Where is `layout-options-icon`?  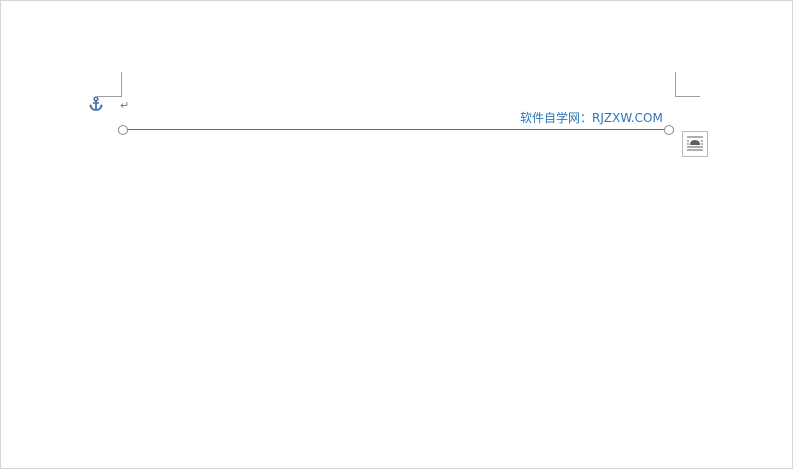
layout-options-icon is located at coordinates (695, 143).